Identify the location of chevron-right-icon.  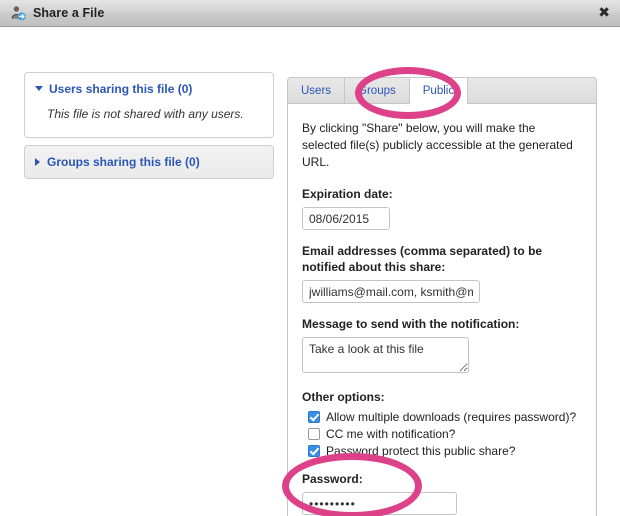
(37, 162).